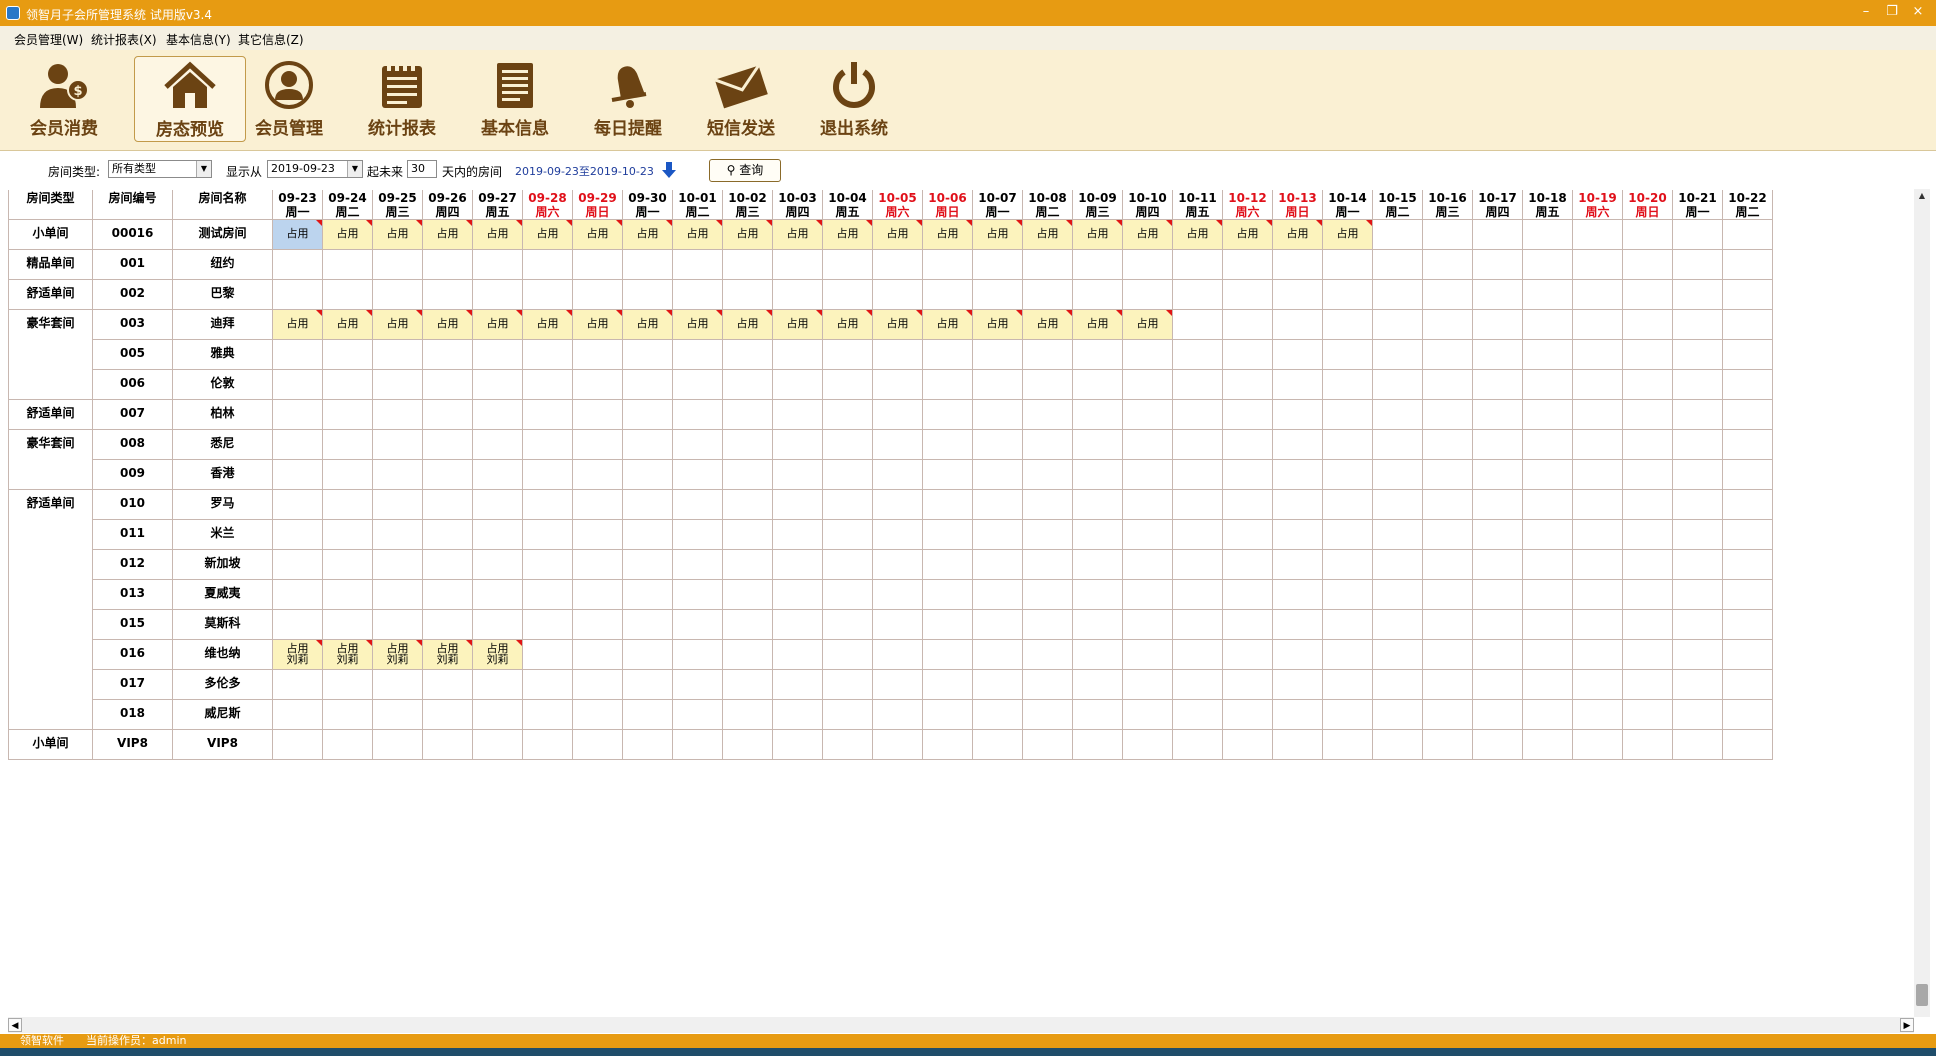 The width and height of the screenshot is (1936, 1056). What do you see at coordinates (422, 169) in the screenshot?
I see `days-input: 30` at bounding box center [422, 169].